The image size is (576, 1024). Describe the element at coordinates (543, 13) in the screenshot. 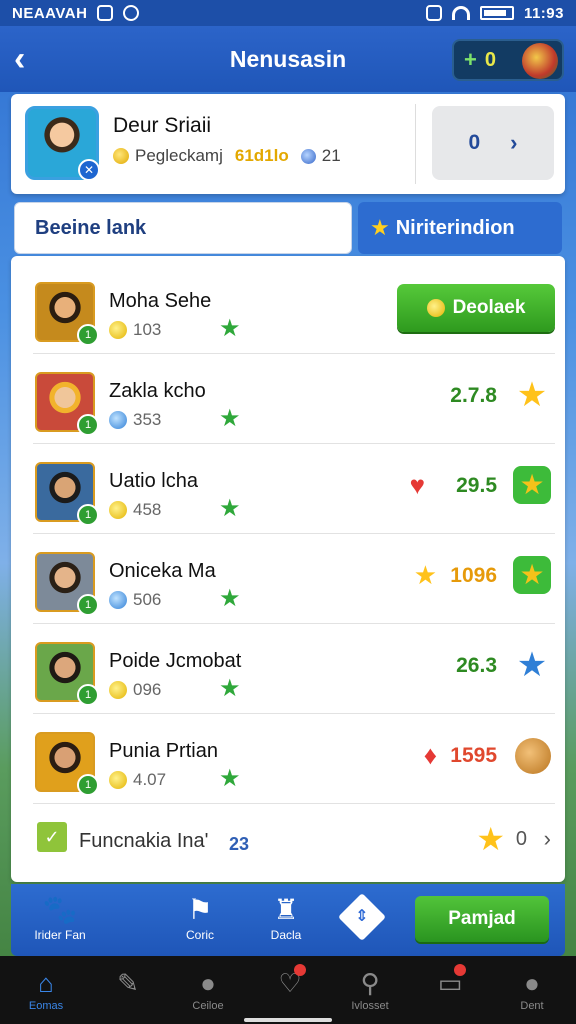

I see `status-time: 11:93` at that location.